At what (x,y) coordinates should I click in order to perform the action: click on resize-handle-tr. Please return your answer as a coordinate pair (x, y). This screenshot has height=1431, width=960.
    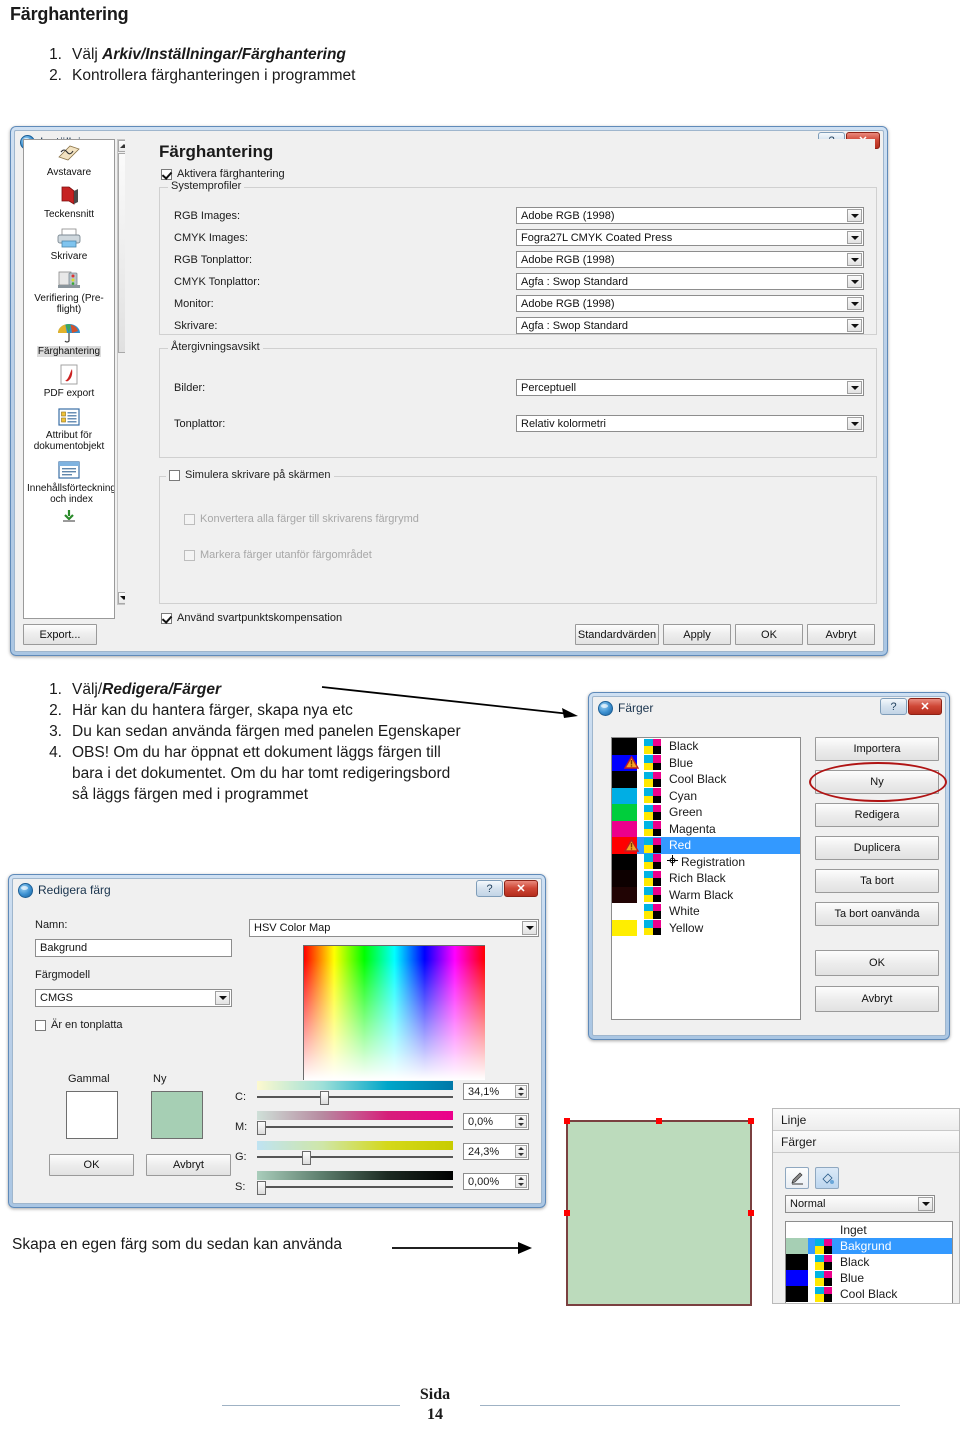
    Looking at the image, I should click on (751, 1121).